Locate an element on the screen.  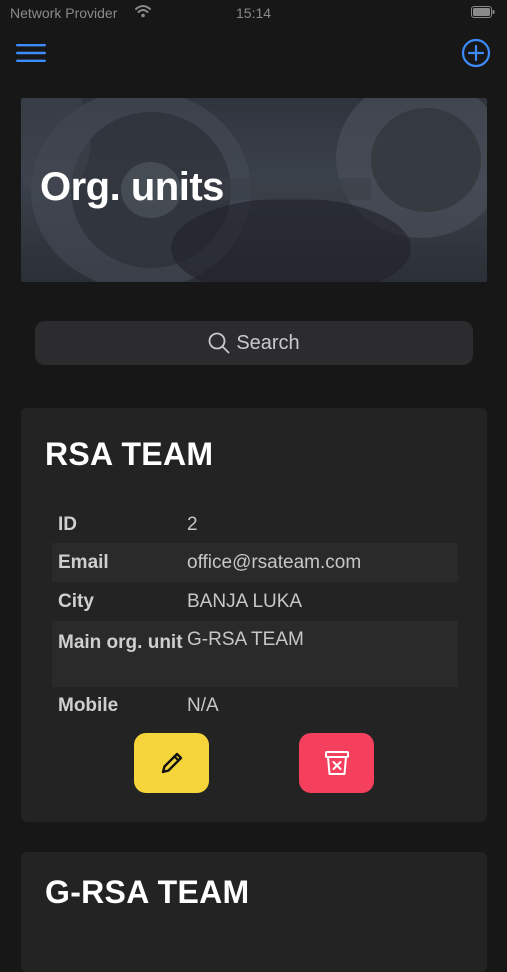
edit-button is located at coordinates (171, 763).